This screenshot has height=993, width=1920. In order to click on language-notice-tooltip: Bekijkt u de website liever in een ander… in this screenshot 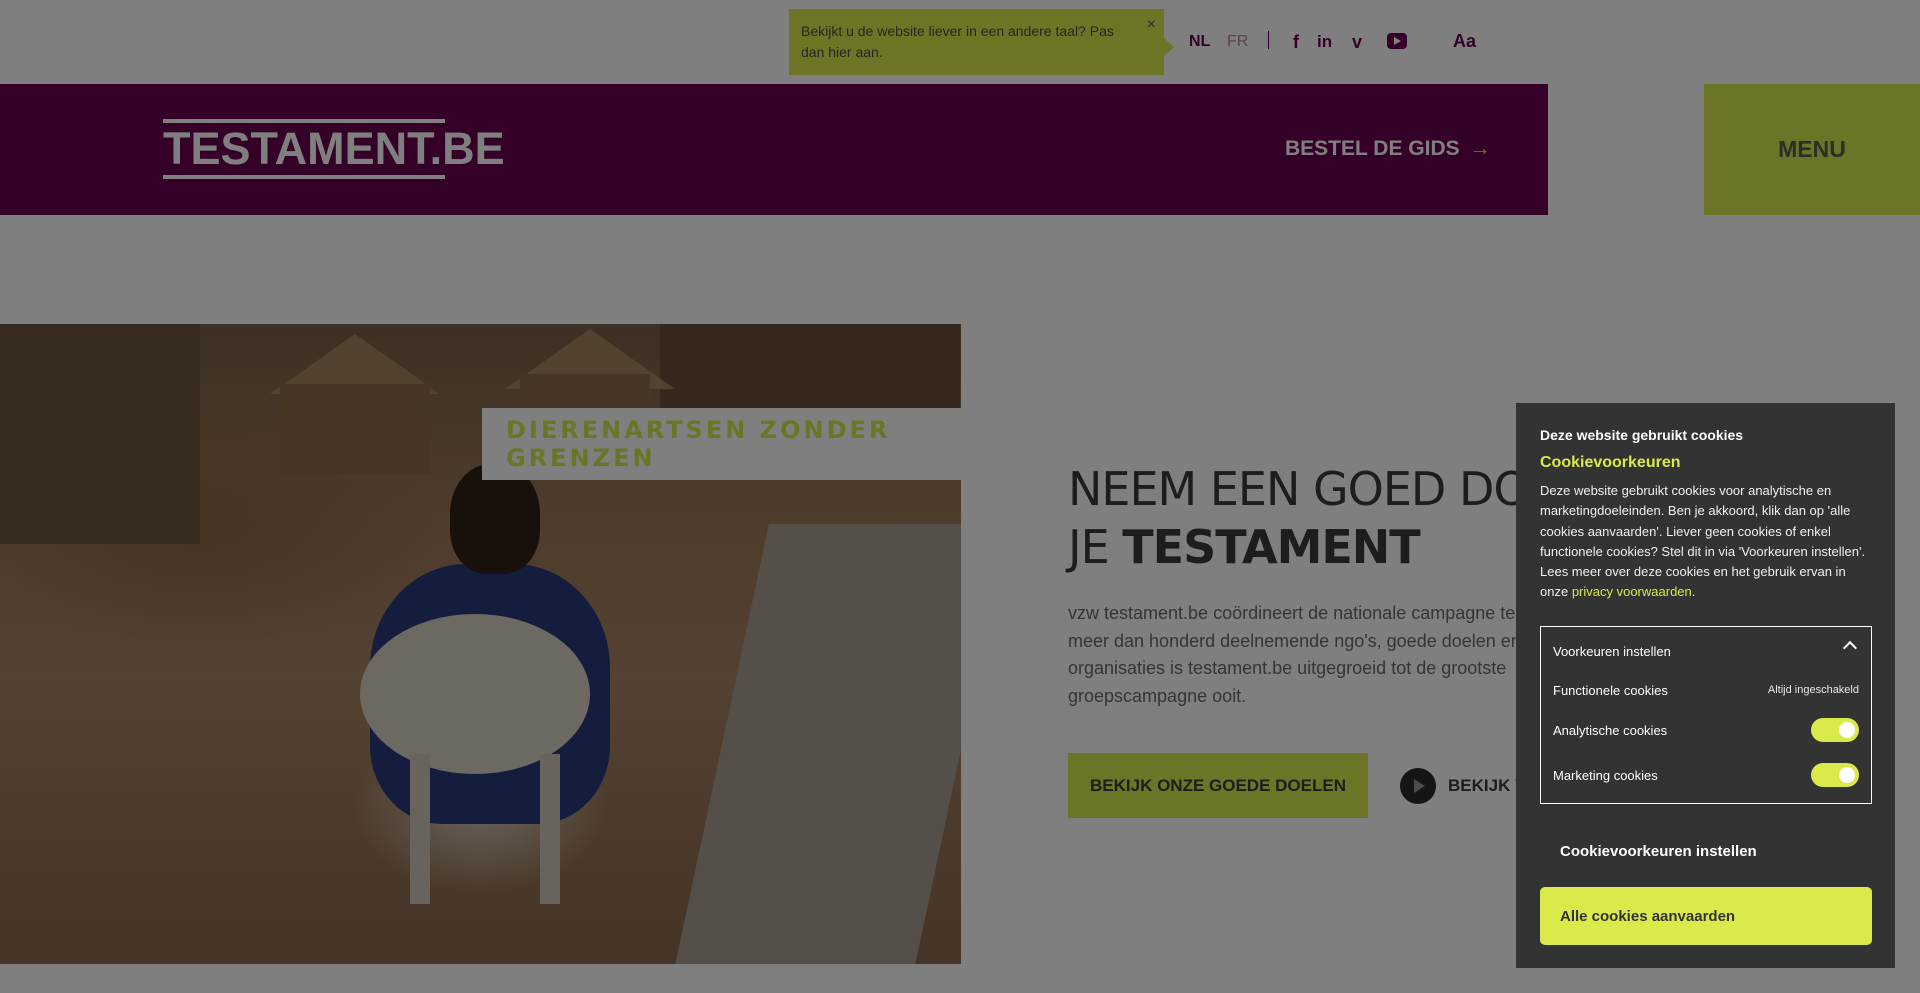, I will do `click(981, 42)`.